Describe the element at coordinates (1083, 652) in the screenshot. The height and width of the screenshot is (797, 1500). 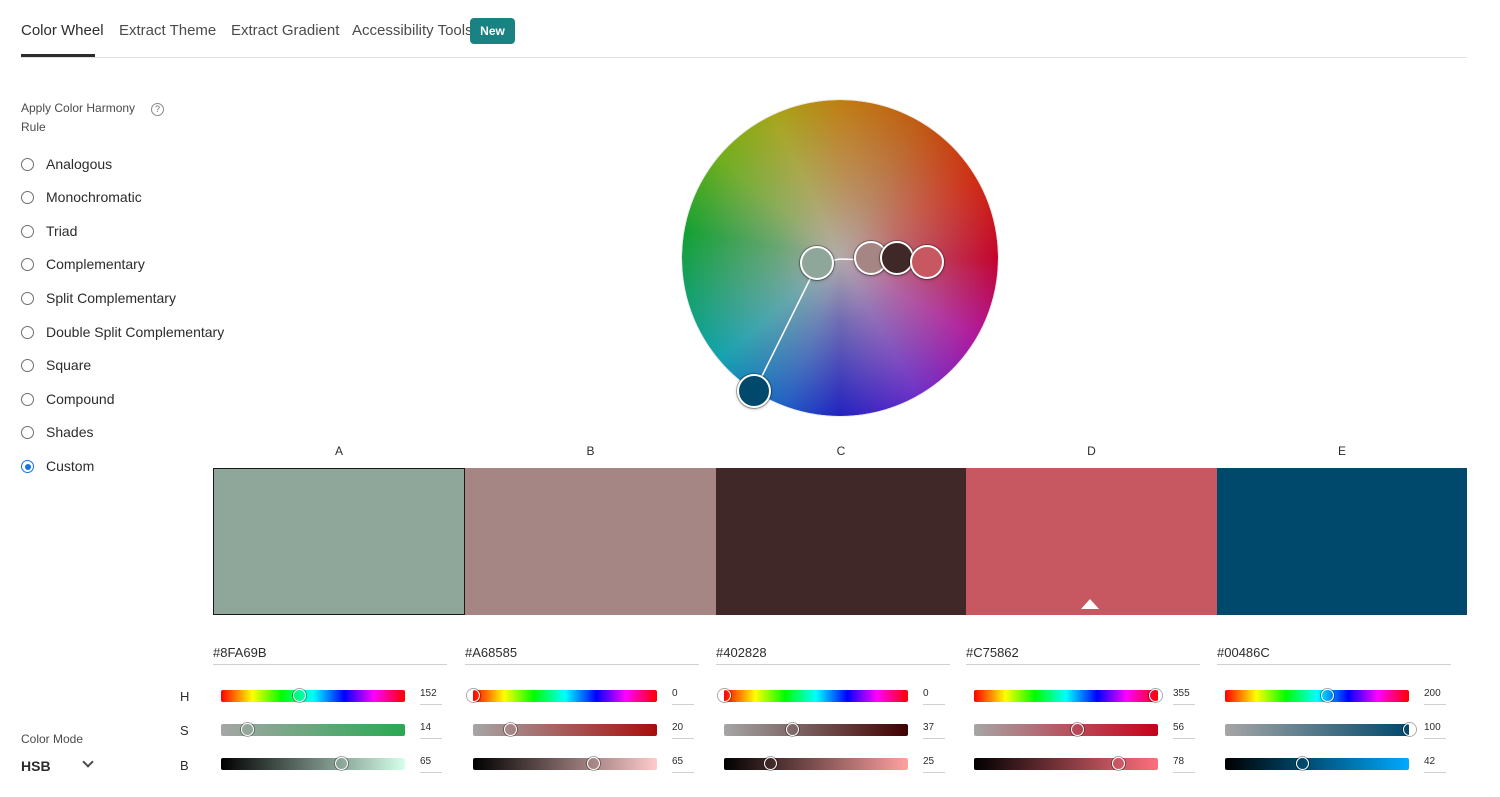
I see `hex-input-d` at that location.